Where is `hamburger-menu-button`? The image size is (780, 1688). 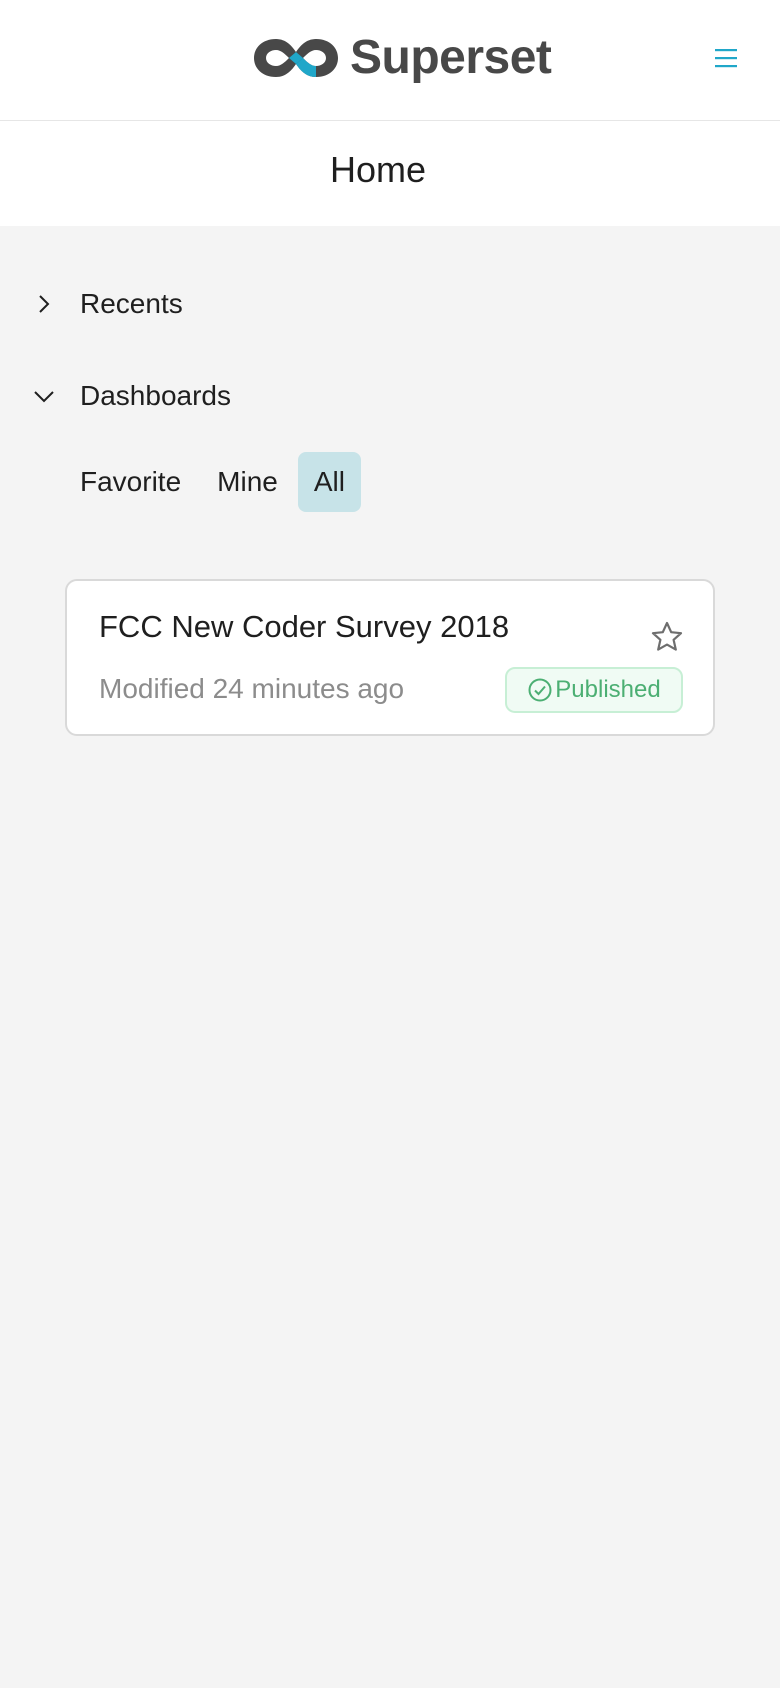
hamburger-menu-button is located at coordinates (726, 58).